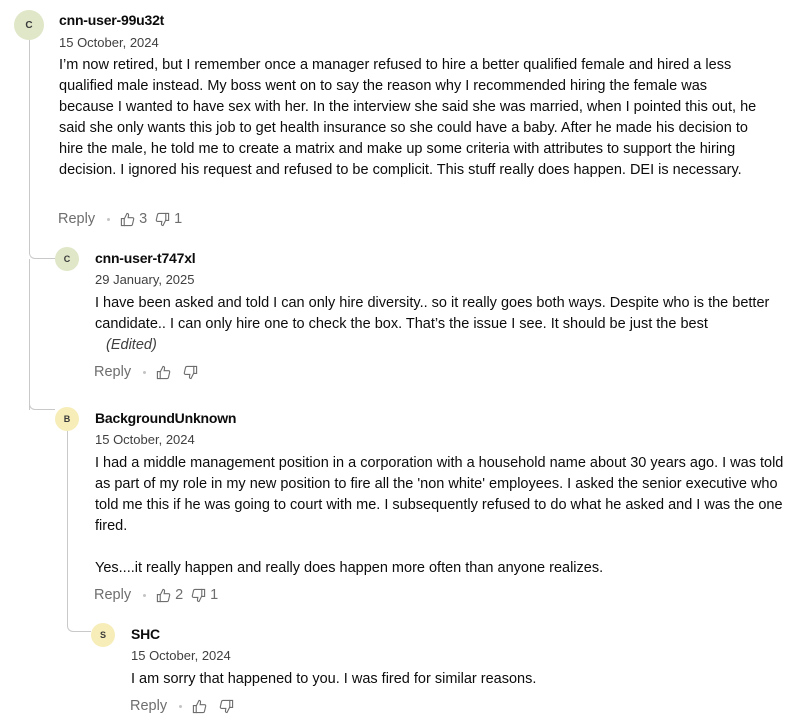  What do you see at coordinates (131, 345) in the screenshot?
I see `edited-label: (Edited)` at bounding box center [131, 345].